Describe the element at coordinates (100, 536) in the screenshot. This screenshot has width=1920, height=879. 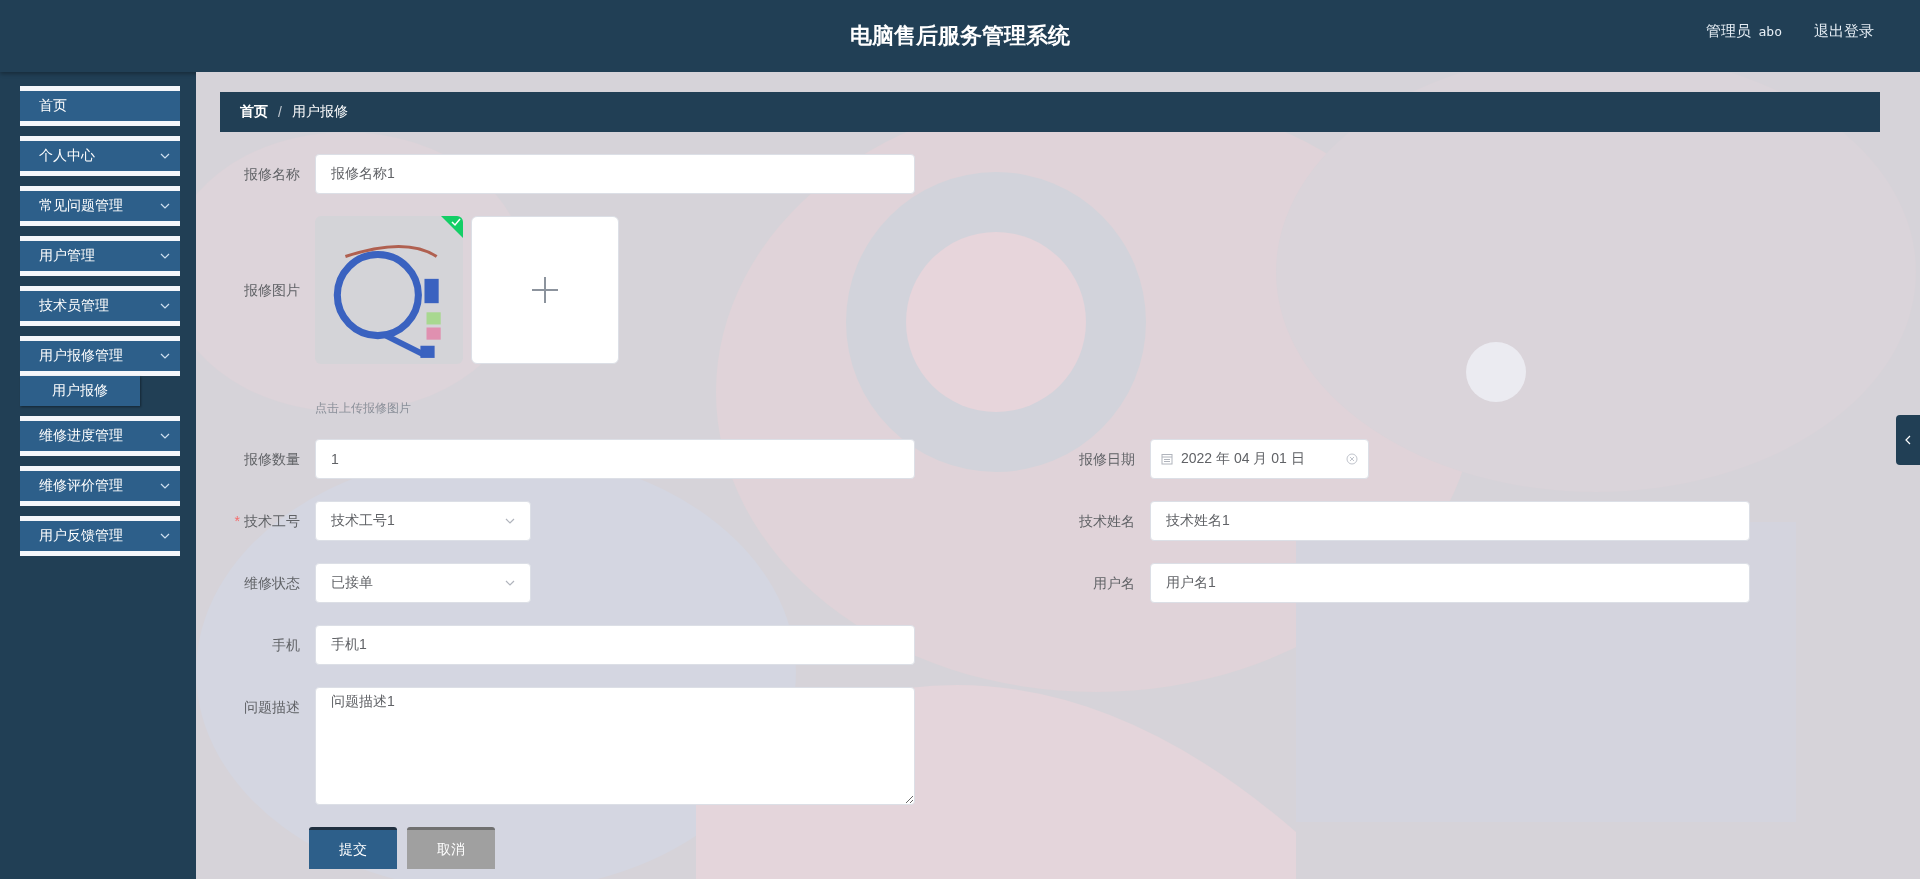
I see `menu-item: 用户反馈管理` at that location.